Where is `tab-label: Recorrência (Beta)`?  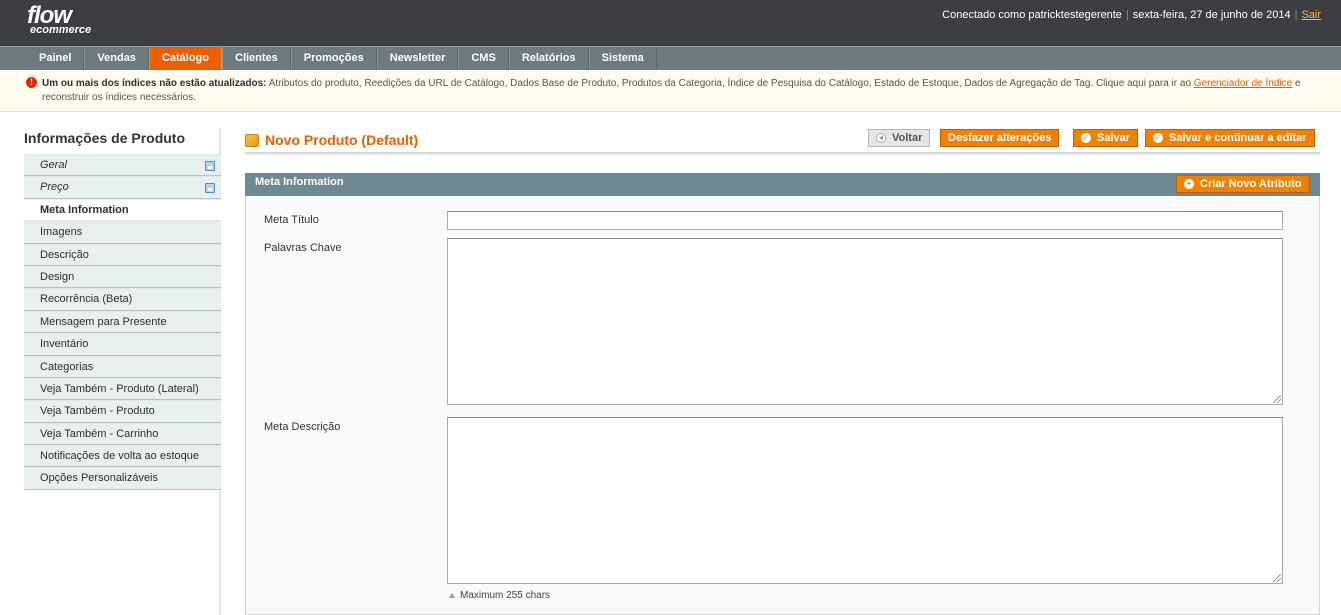
tab-label: Recorrência (Beta) is located at coordinates (86, 299).